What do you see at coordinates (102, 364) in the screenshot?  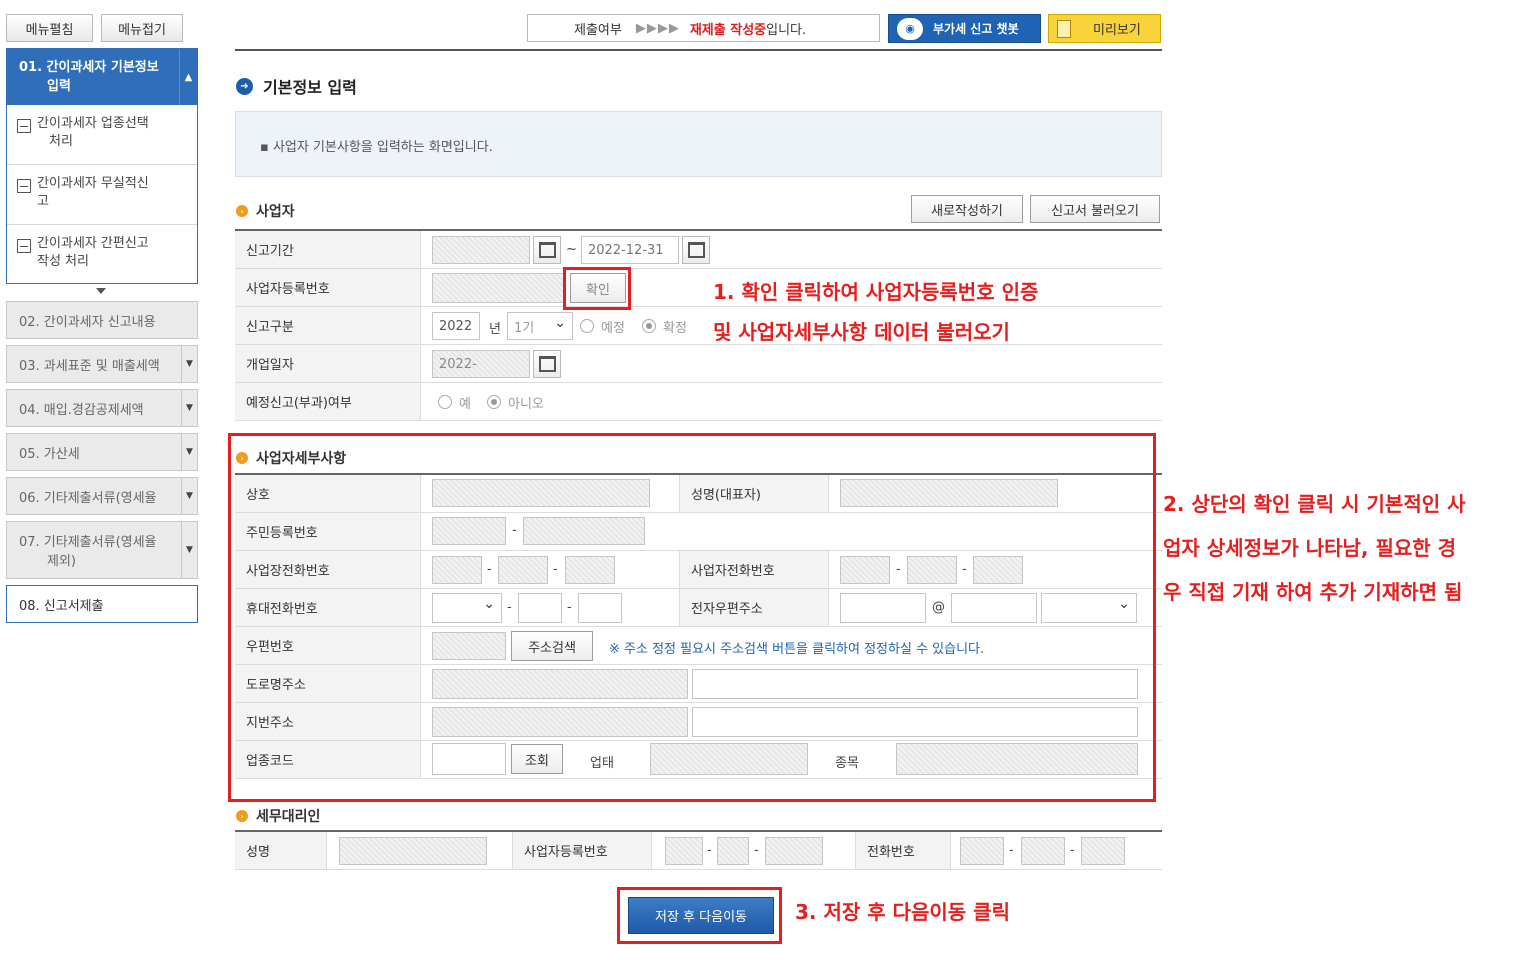 I see `sidebar-step-03: 03. 과세표준 및 매출세액 ▼` at bounding box center [102, 364].